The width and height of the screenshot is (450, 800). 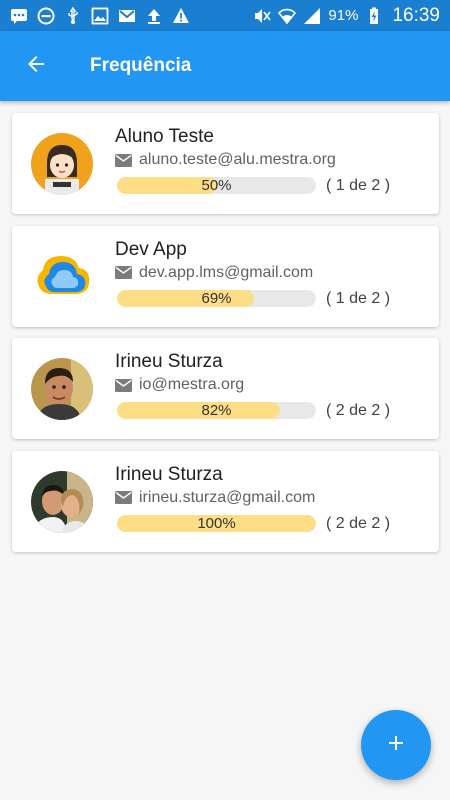 I want to click on mute-icon, so click(x=262, y=16).